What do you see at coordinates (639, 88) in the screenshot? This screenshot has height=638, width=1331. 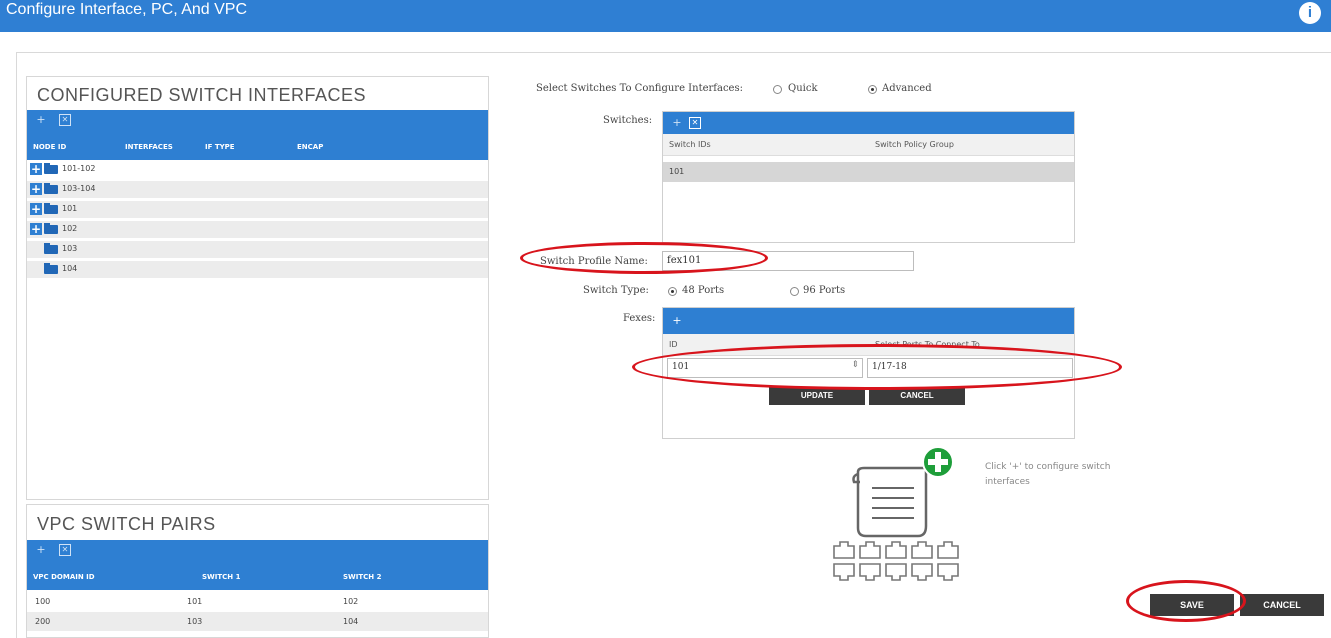 I see `select-switches-label: Select Switches To Configure Interfaces:` at bounding box center [639, 88].